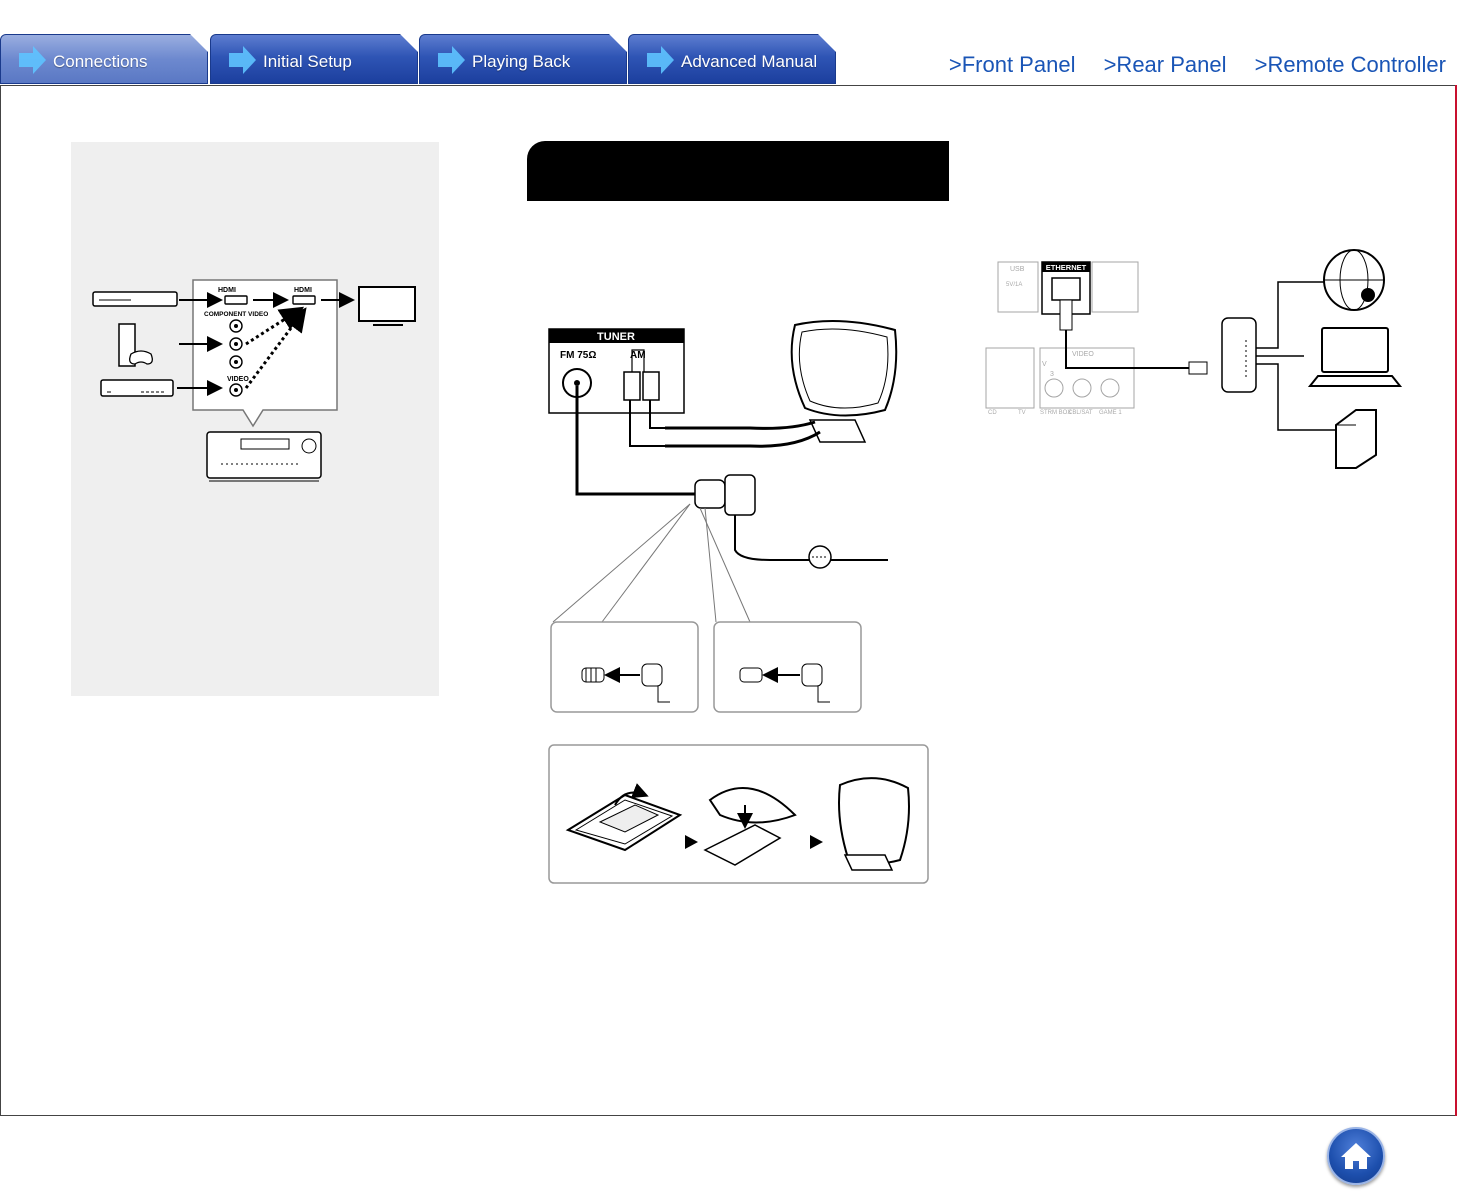  Describe the element at coordinates (791, 521) in the screenshot. I see `fm-antenna-plug-icon` at that location.